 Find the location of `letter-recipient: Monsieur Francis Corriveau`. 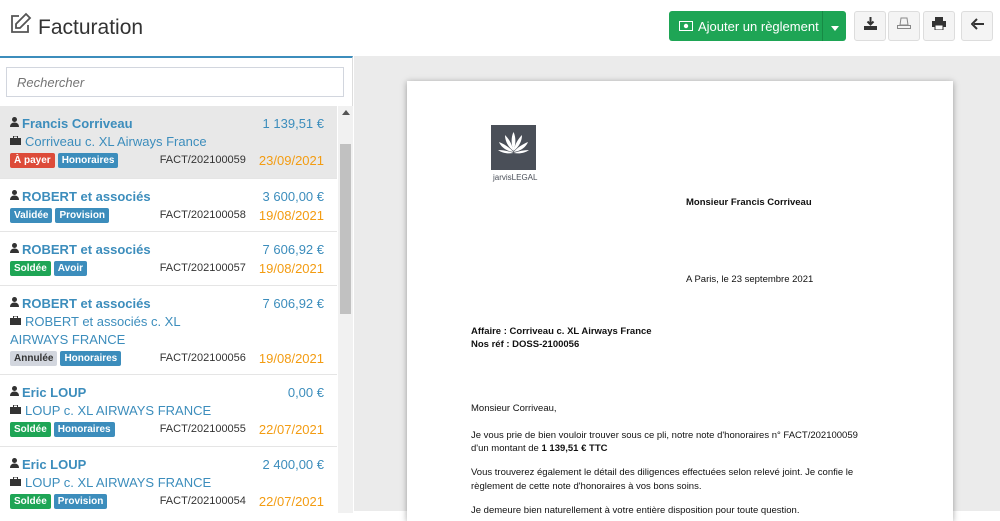

letter-recipient: Monsieur Francis Corriveau is located at coordinates (749, 202).